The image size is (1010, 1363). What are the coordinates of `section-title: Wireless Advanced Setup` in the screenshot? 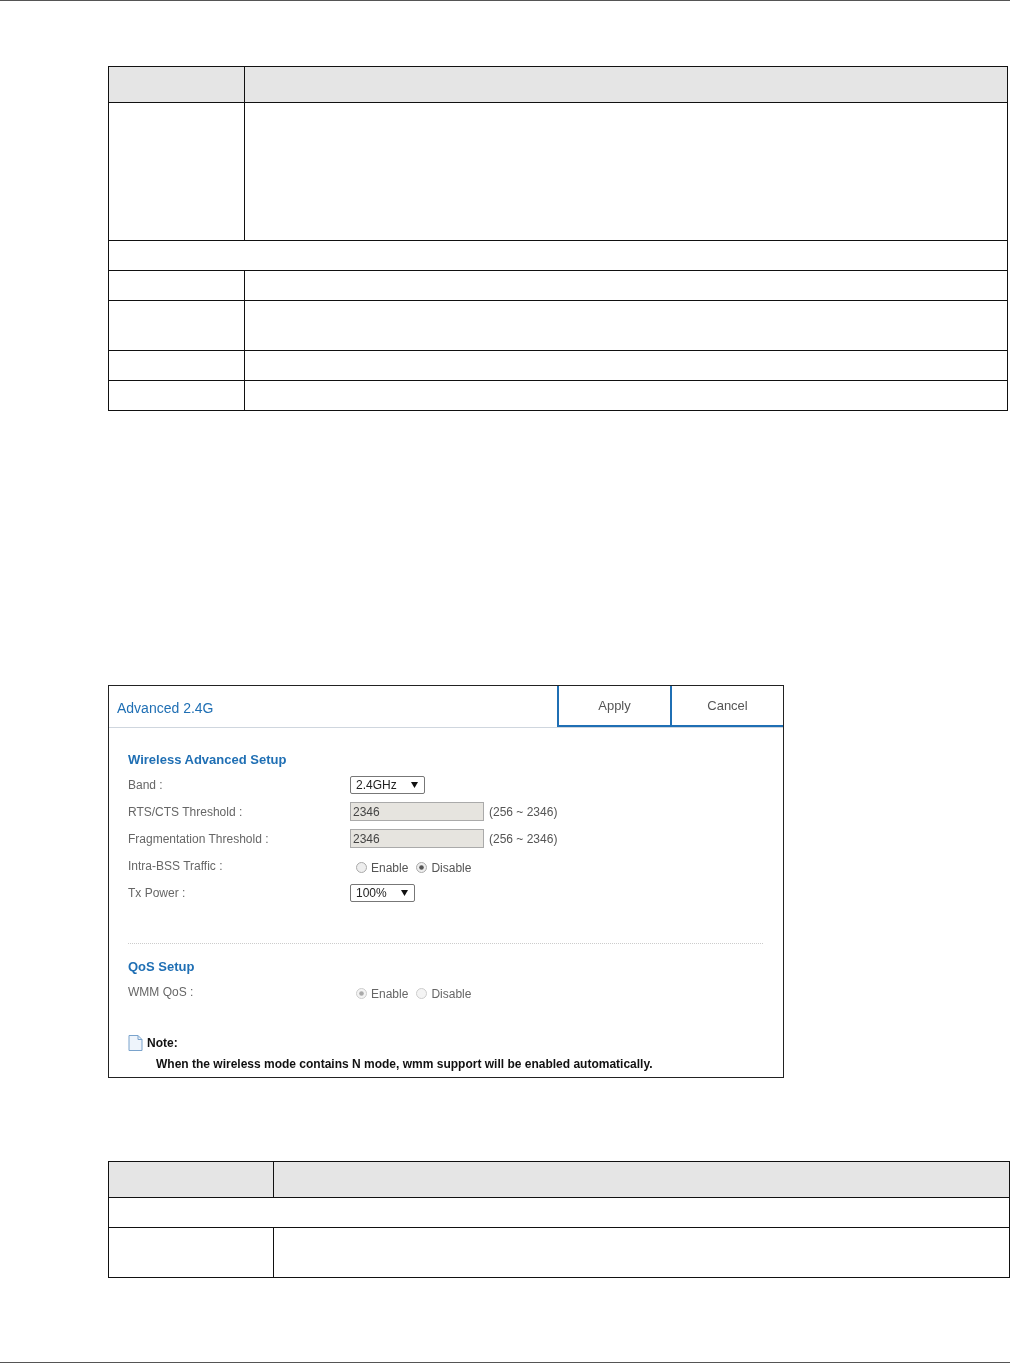 It's located at (208, 759).